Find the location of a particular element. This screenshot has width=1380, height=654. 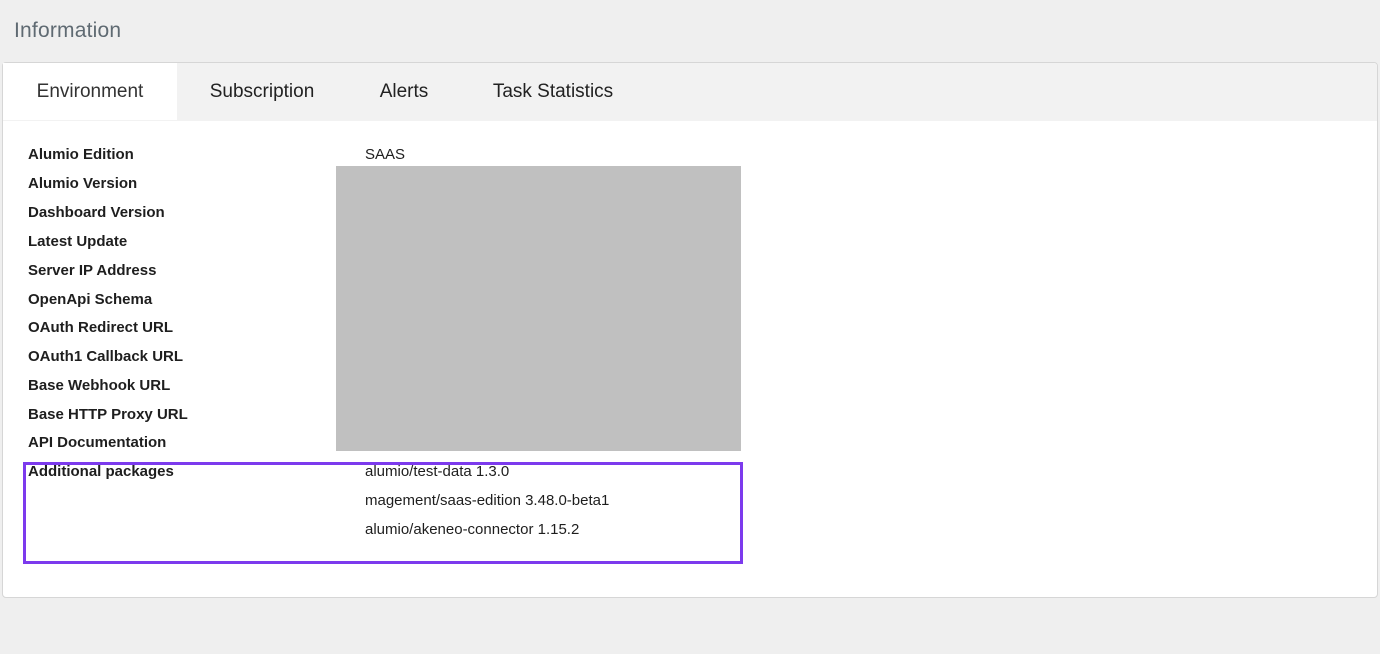

row-label-alumio-edition: Alumio Edition is located at coordinates (81, 154).